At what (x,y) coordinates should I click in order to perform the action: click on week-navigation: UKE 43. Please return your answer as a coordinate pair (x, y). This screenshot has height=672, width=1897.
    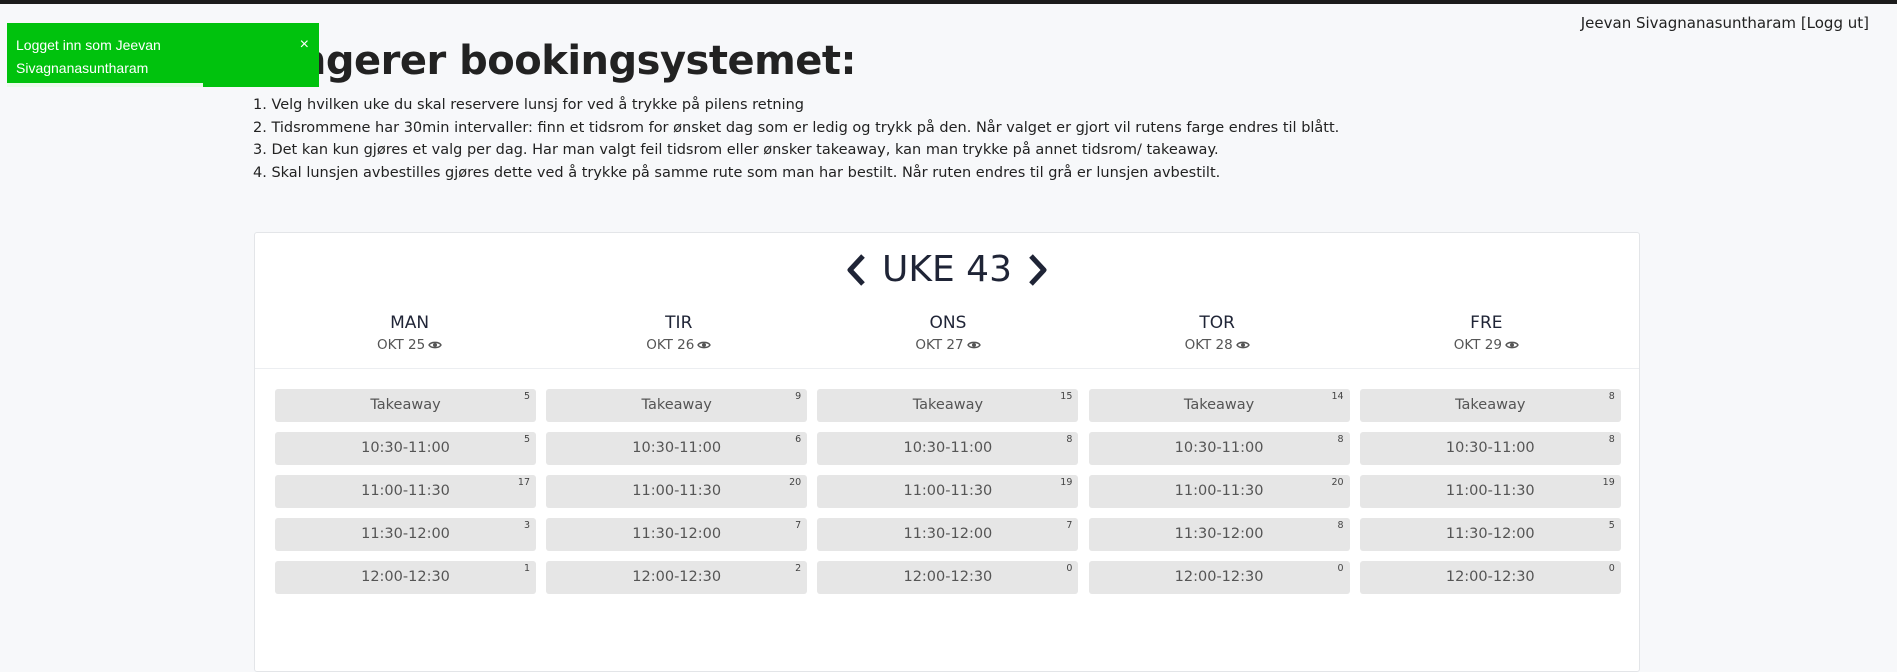
    Looking at the image, I should click on (947, 269).